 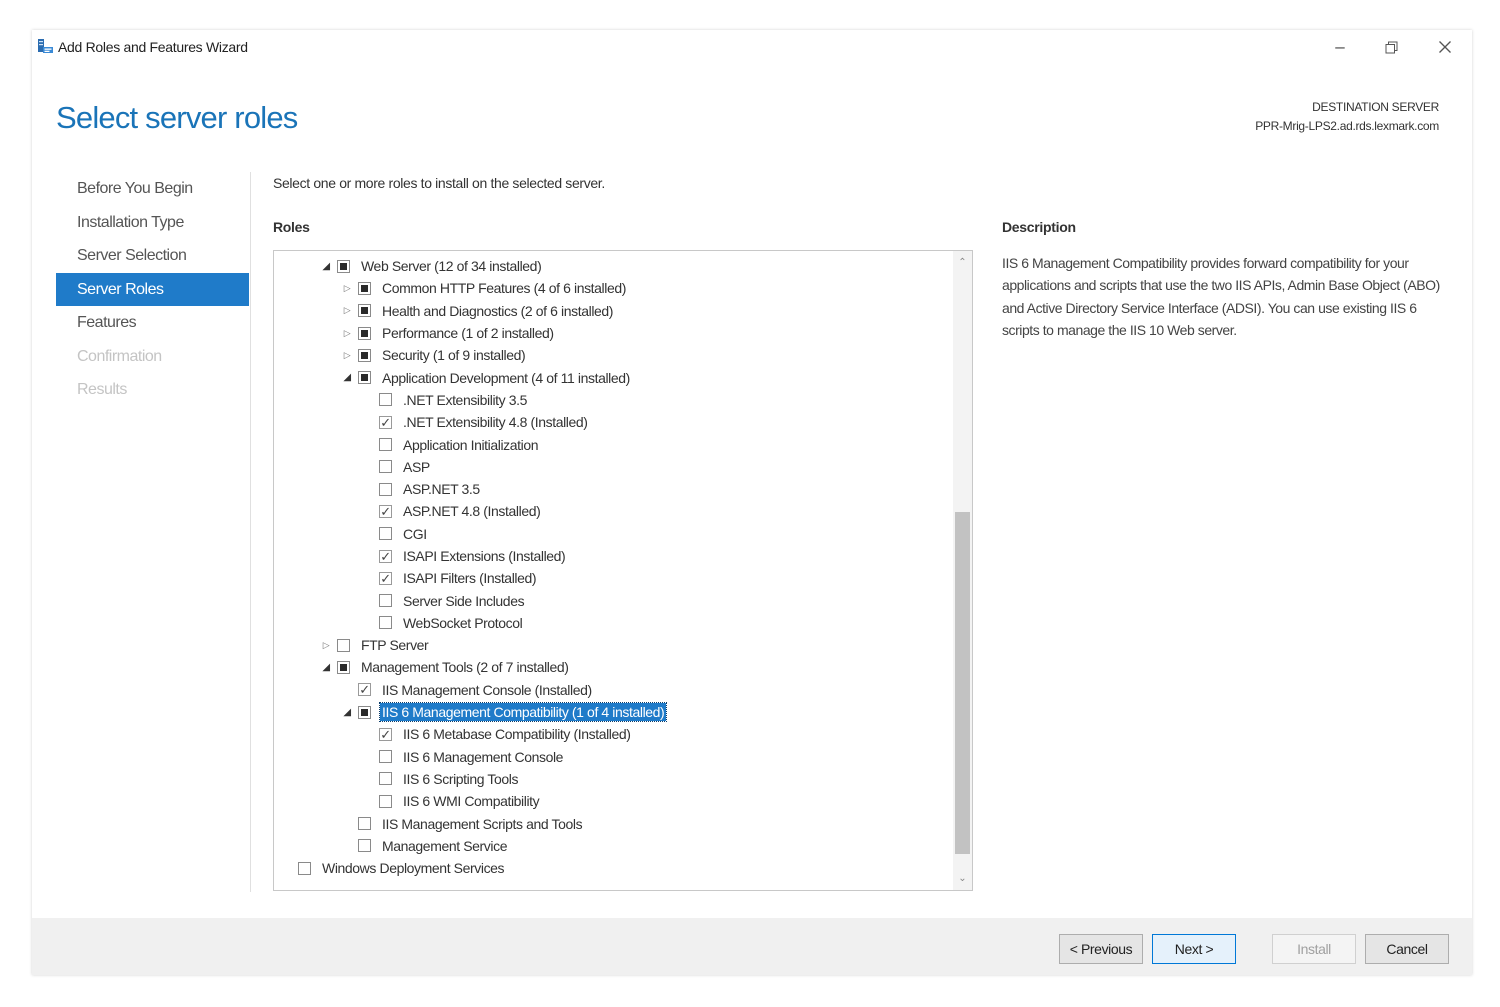 What do you see at coordinates (416, 466) in the screenshot?
I see `role-label: ASP` at bounding box center [416, 466].